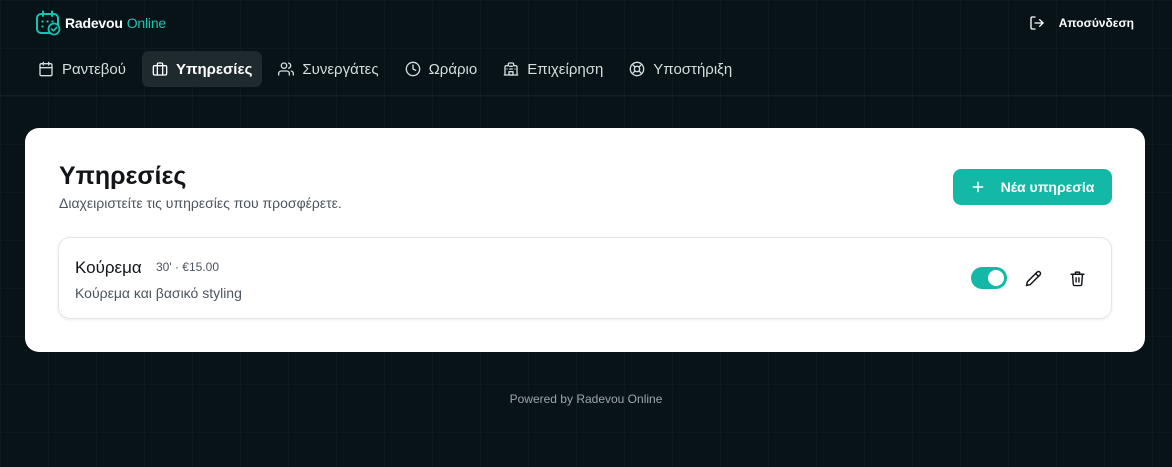 The width and height of the screenshot is (1172, 467). I want to click on nav-item-partners: Συνεργάτες, so click(328, 69).